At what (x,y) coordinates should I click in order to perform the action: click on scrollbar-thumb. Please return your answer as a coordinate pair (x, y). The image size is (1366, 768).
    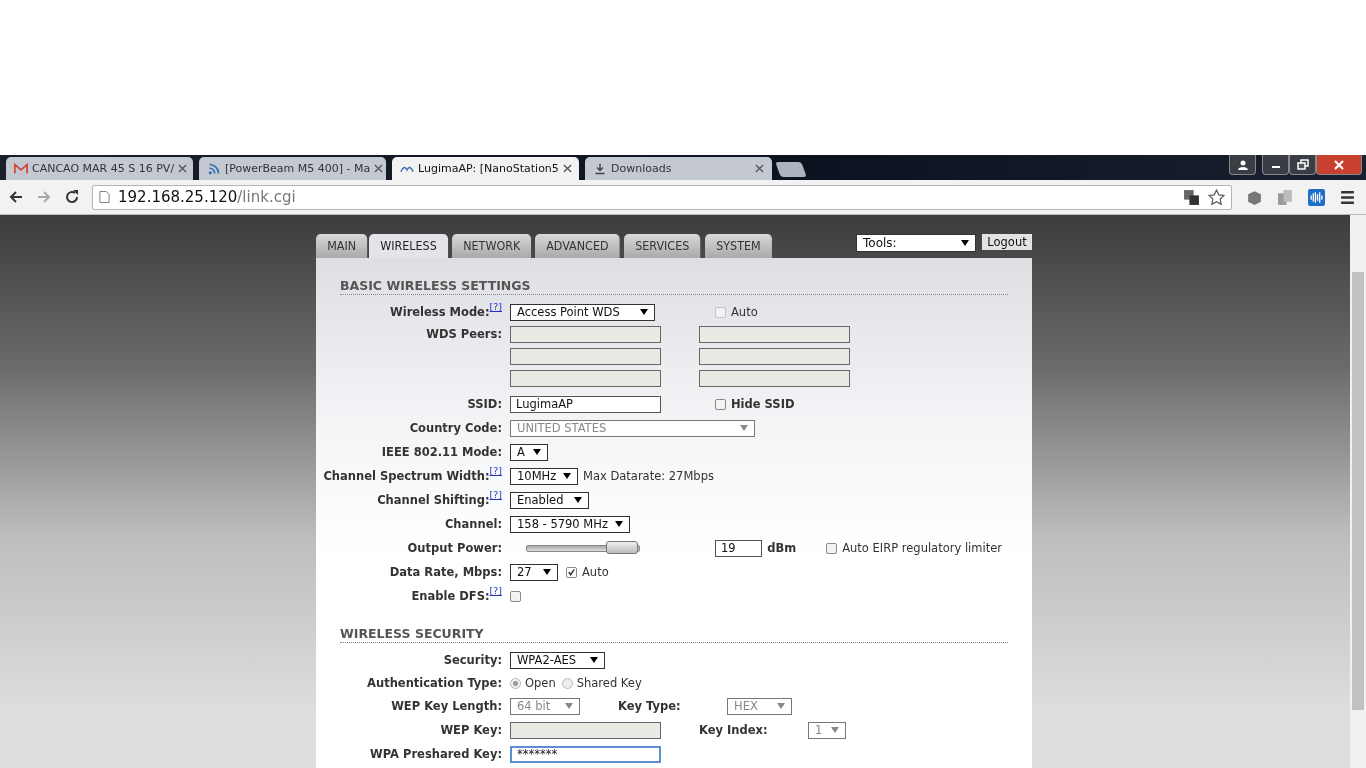
    Looking at the image, I should click on (1358, 491).